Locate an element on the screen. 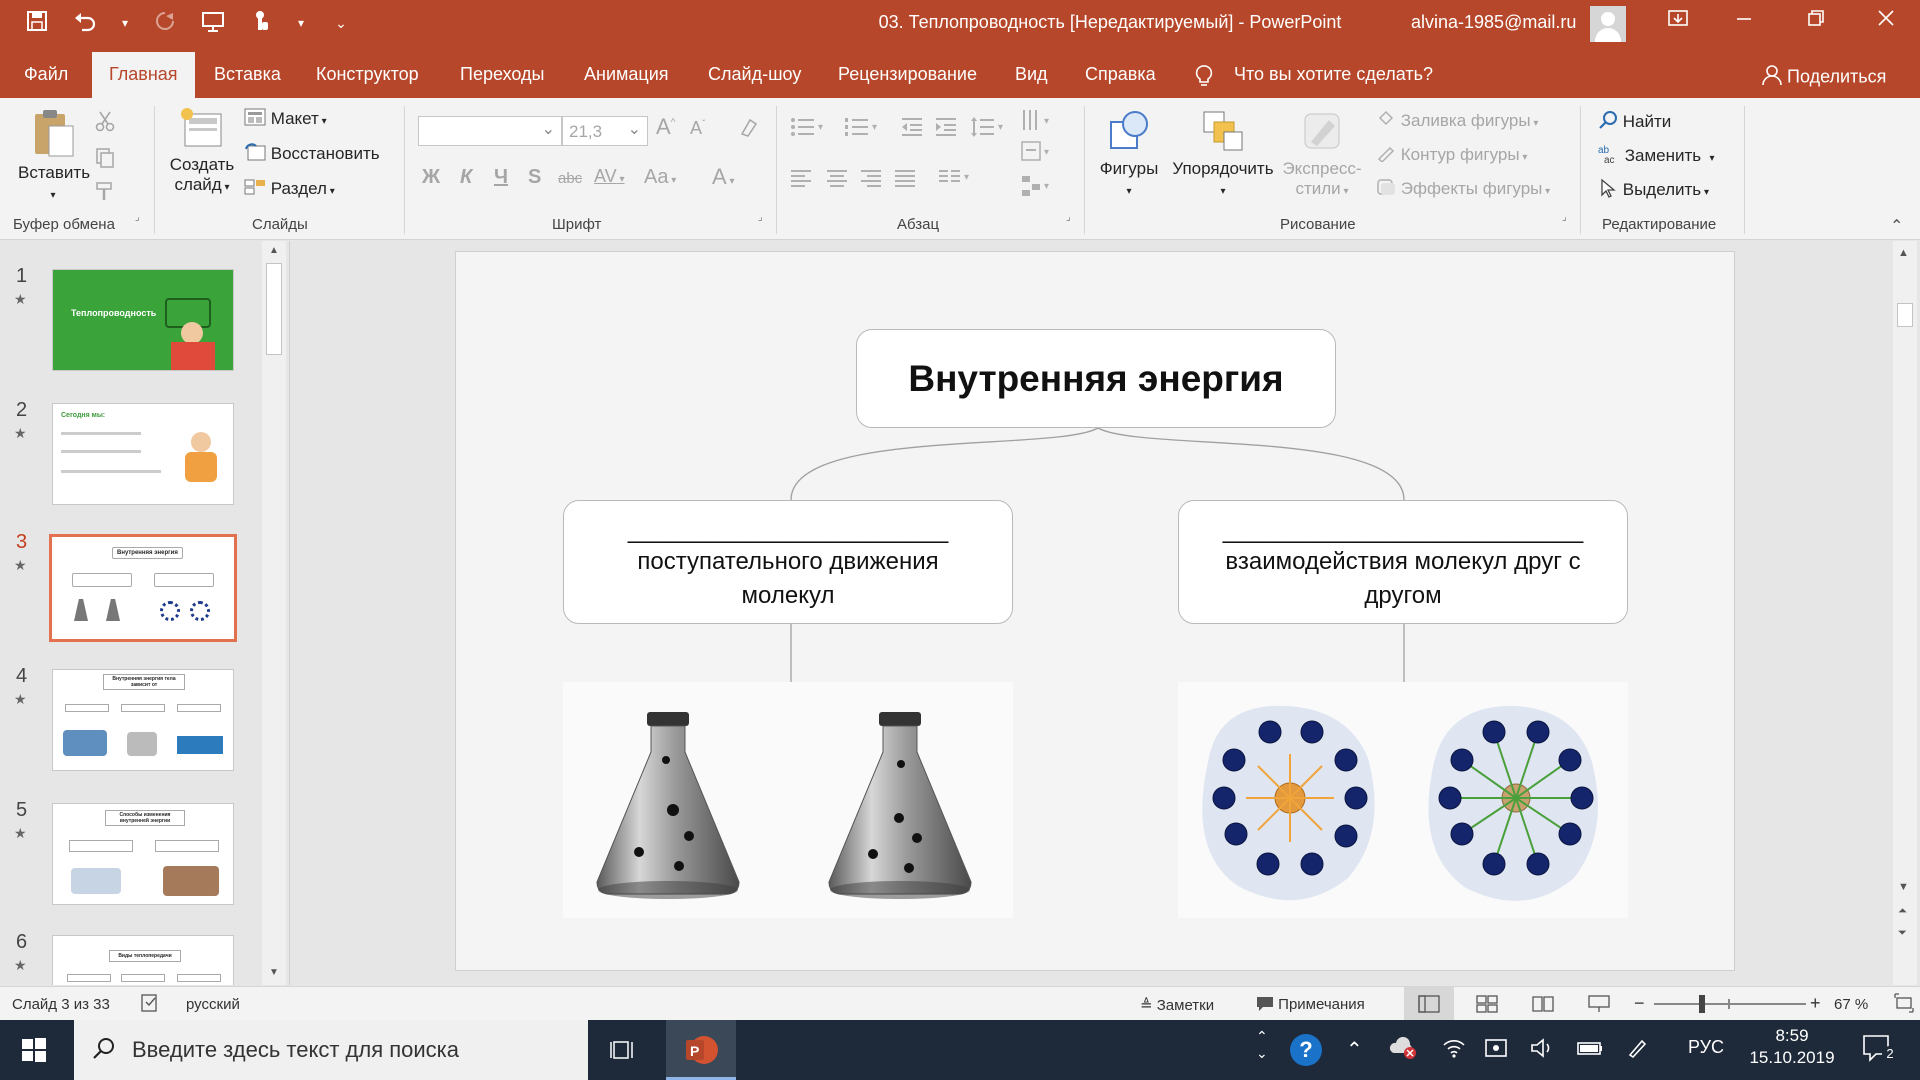 The width and height of the screenshot is (1920, 1080). show-hidden-icons: ⌃ is located at coordinates (1354, 1049).